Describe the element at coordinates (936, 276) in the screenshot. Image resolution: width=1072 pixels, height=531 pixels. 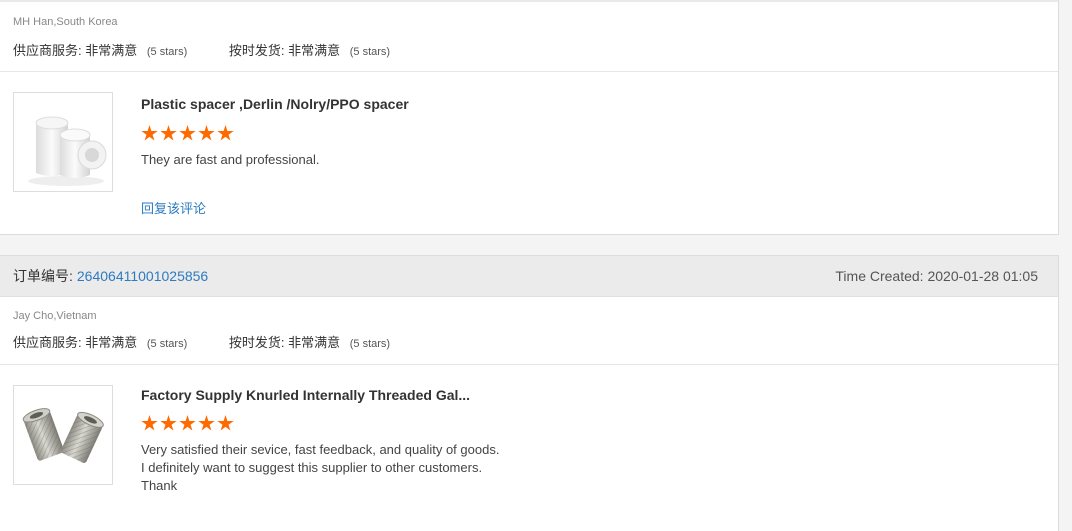
I see `time-created: Time Created: 2020-01-28 01:05` at that location.